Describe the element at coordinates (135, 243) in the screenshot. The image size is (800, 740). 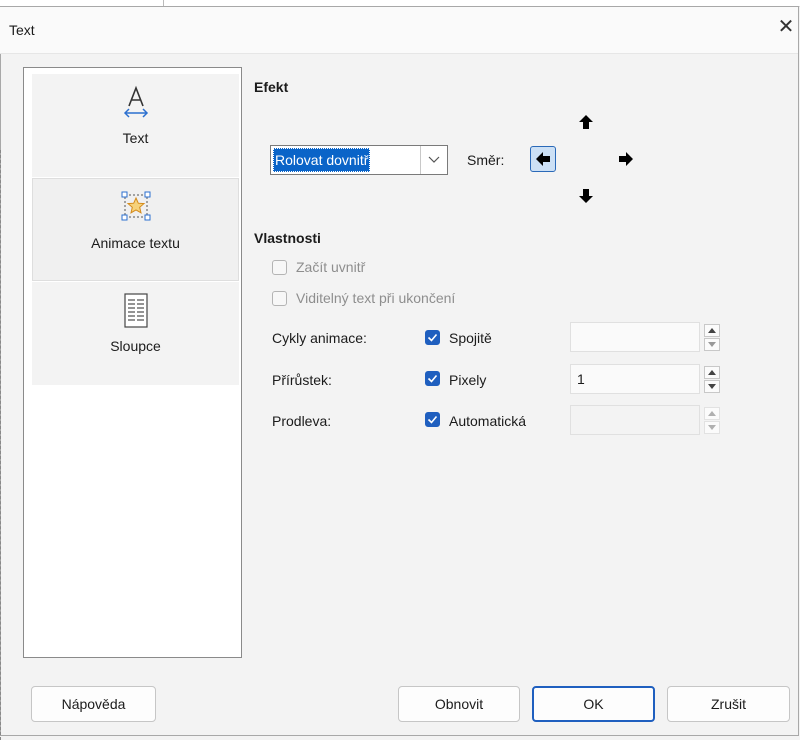
I see `nav-item-label: Animace textu` at that location.